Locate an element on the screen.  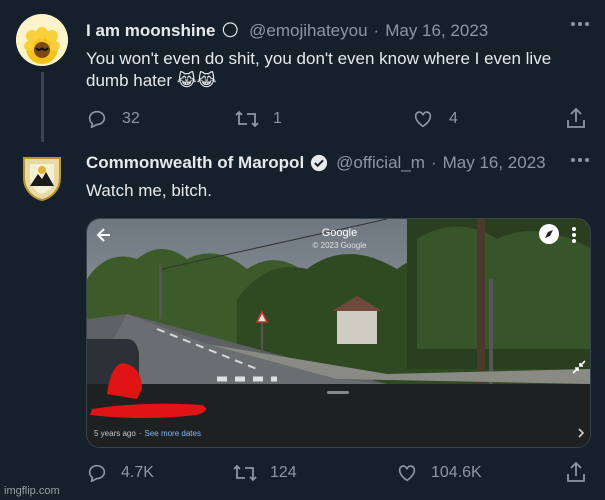
verified-badge-icon is located at coordinates (319, 163).